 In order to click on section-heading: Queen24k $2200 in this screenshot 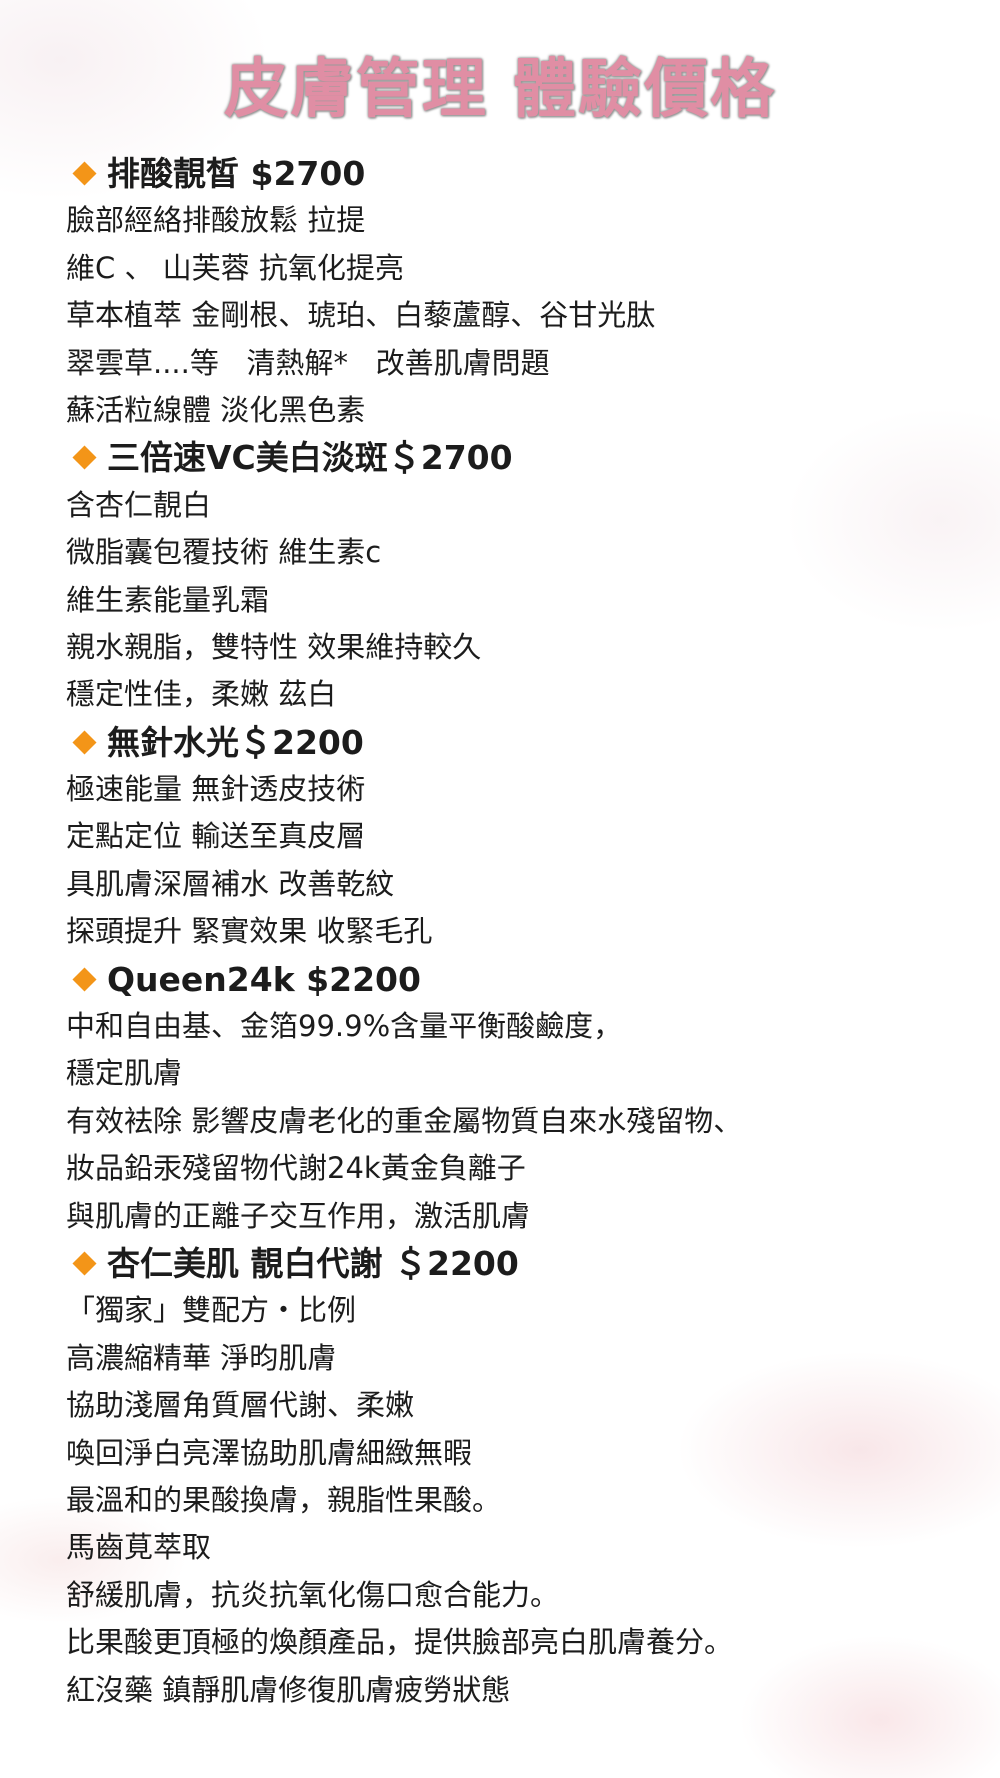, I will do `click(523, 979)`.